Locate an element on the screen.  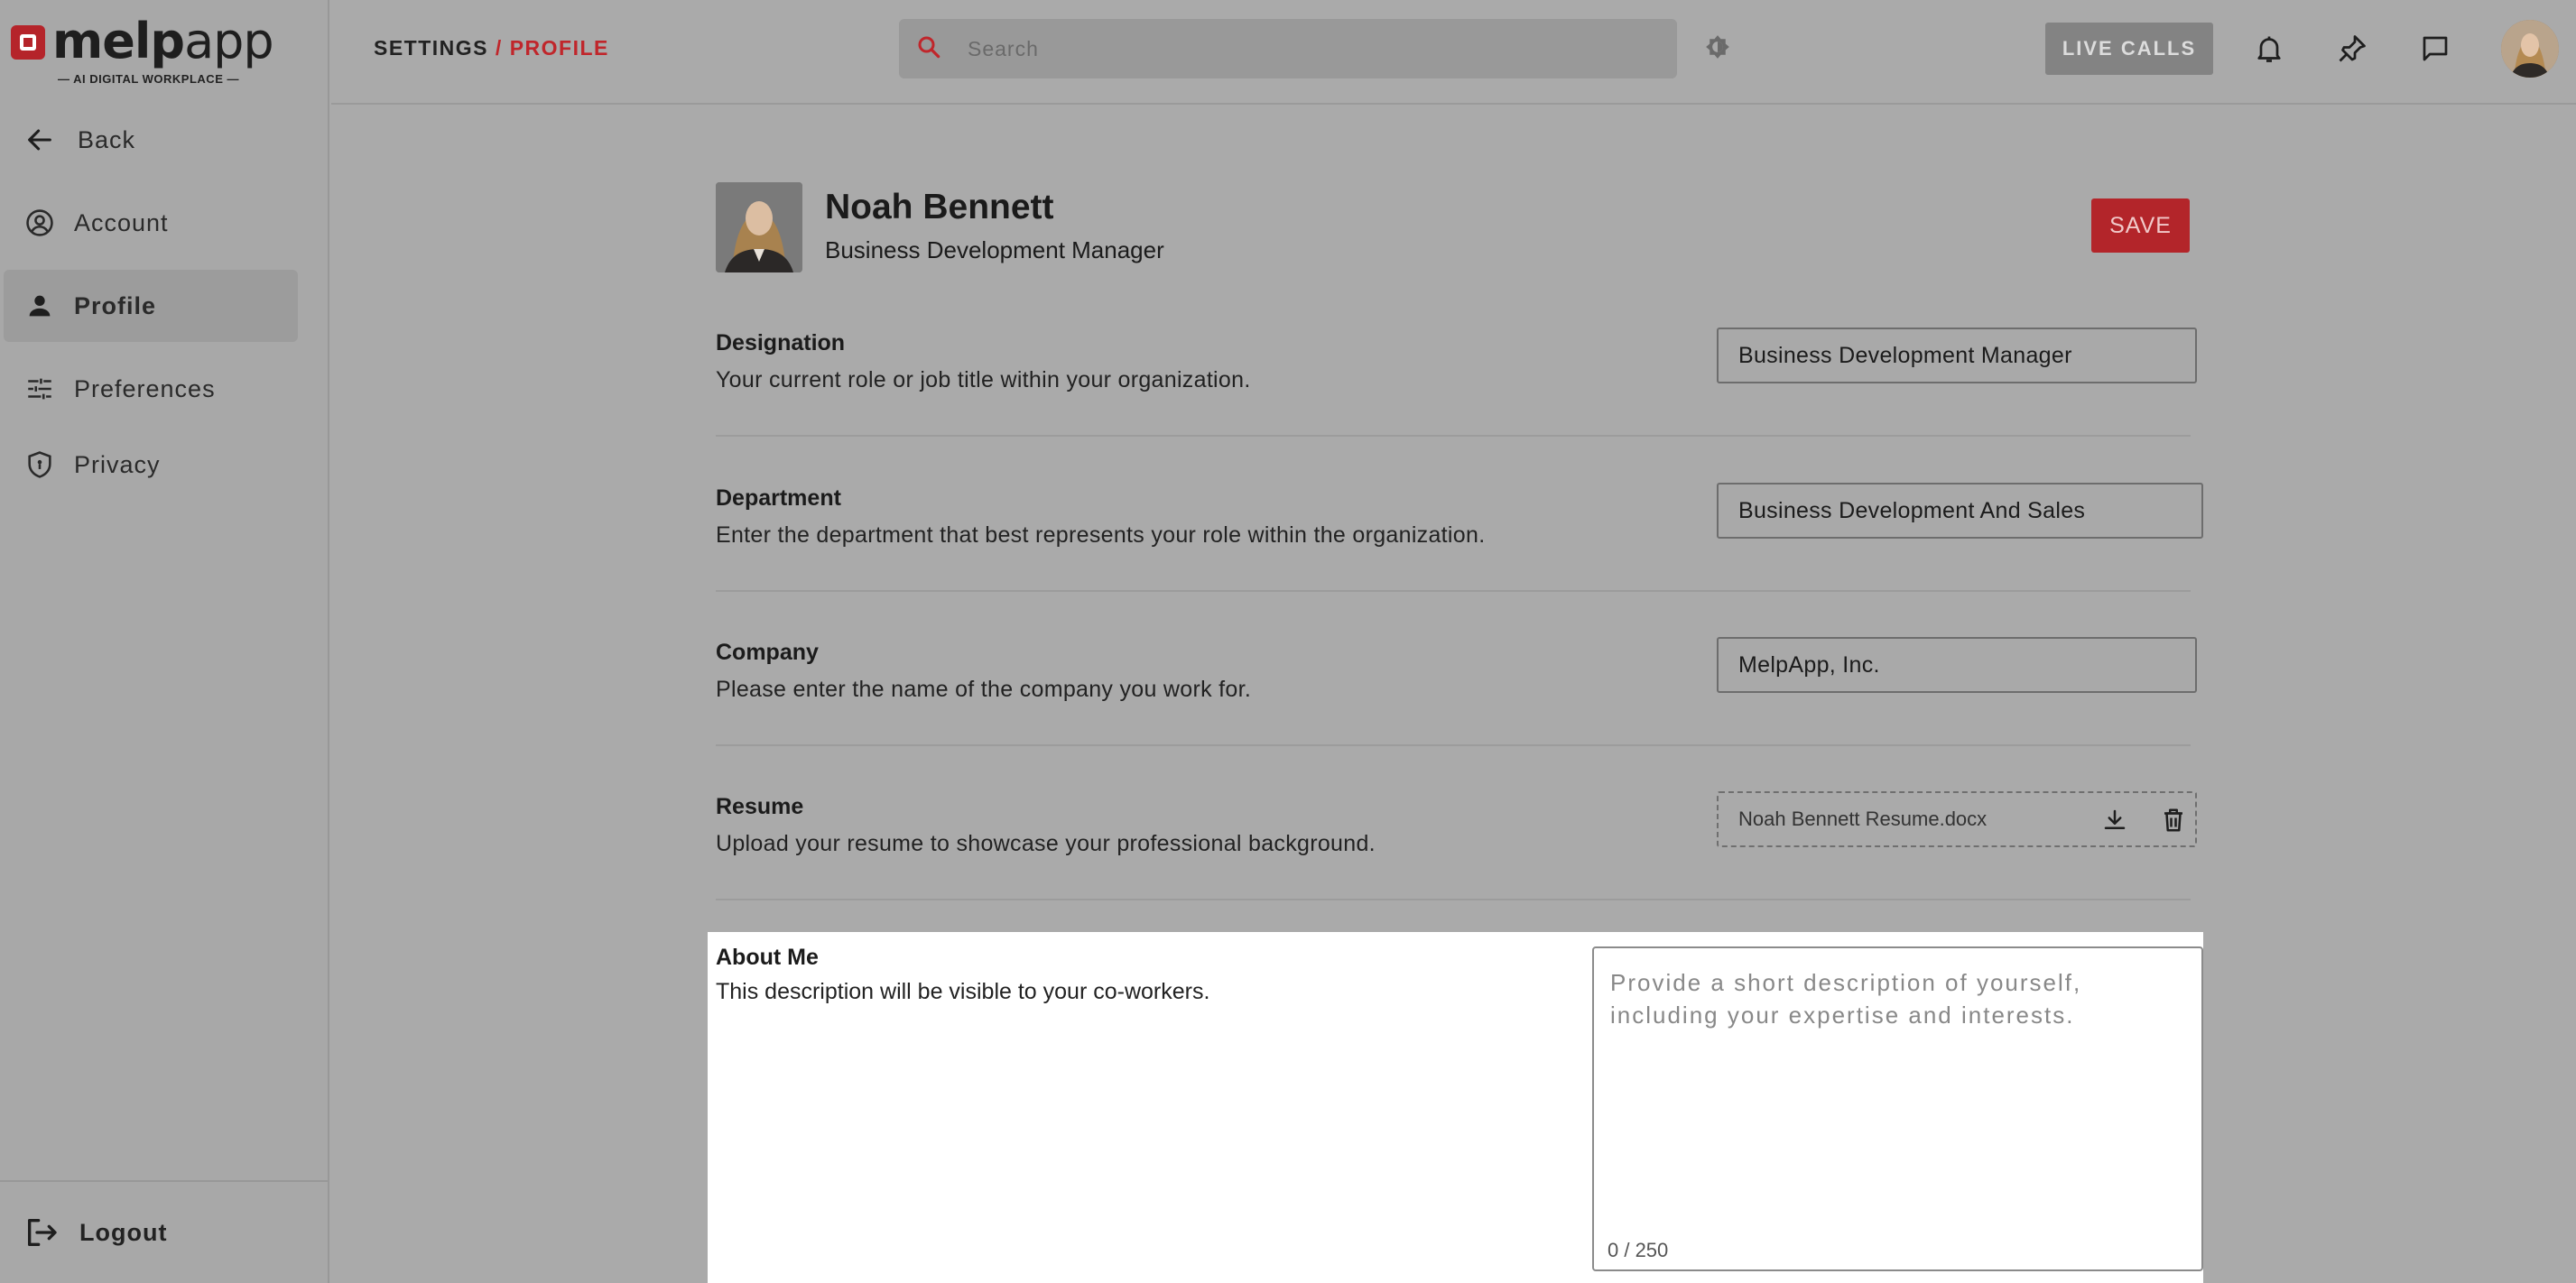
logout-icon is located at coordinates (41, 1232).